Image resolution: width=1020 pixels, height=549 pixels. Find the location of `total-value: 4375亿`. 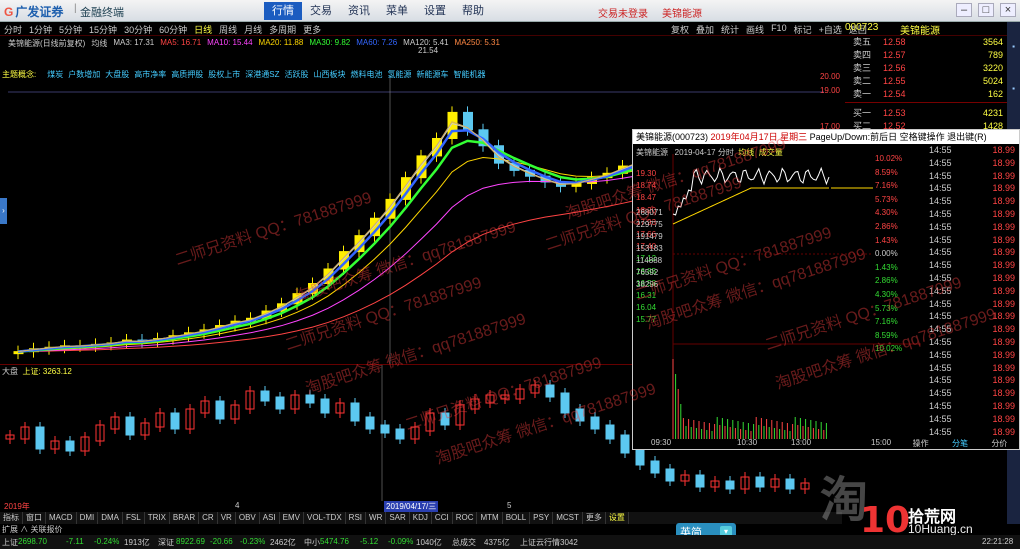

total-value: 4375亿 is located at coordinates (497, 542).